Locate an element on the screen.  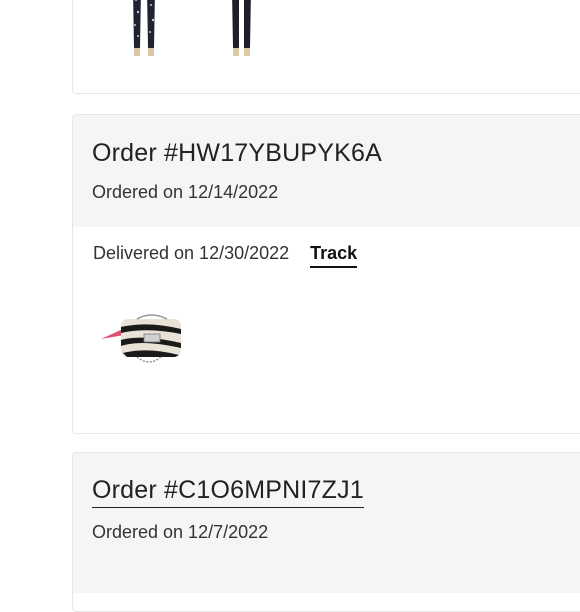
product-image-leggings-patterned is located at coordinates (145, 30).